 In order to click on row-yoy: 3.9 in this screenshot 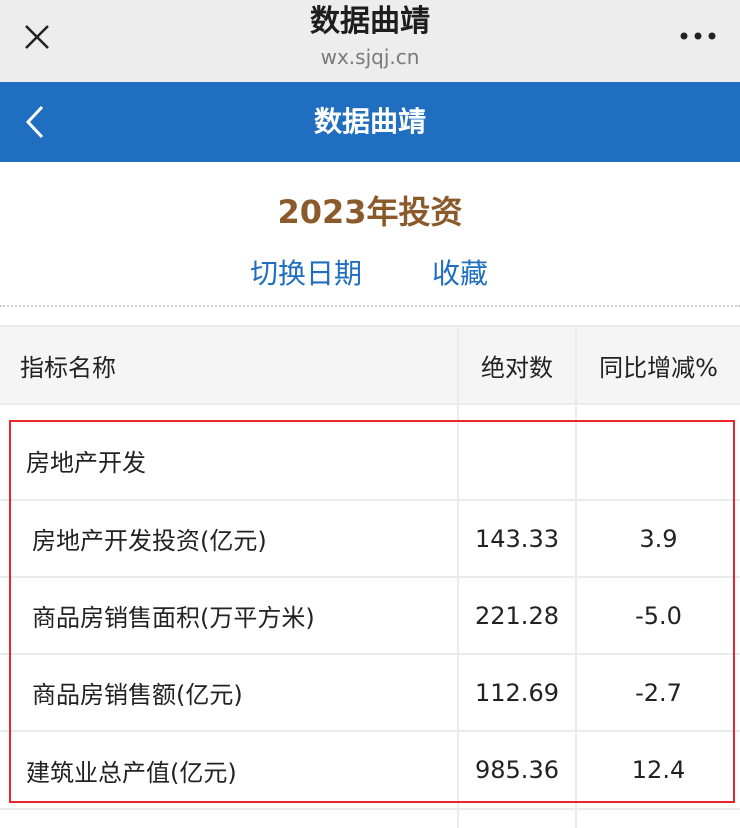, I will do `click(658, 538)`.